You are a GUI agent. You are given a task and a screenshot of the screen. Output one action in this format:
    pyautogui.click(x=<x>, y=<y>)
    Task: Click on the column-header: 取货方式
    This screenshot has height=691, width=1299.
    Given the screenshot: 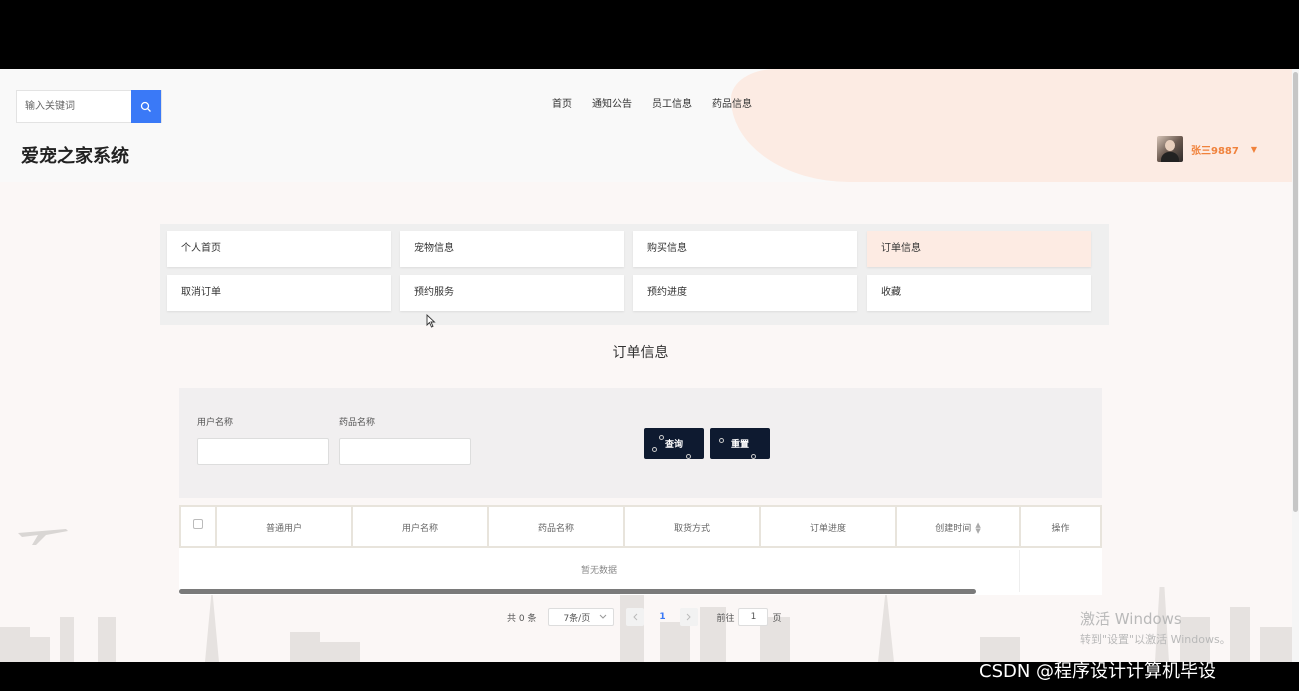 What is the action you would take?
    pyautogui.click(x=693, y=526)
    